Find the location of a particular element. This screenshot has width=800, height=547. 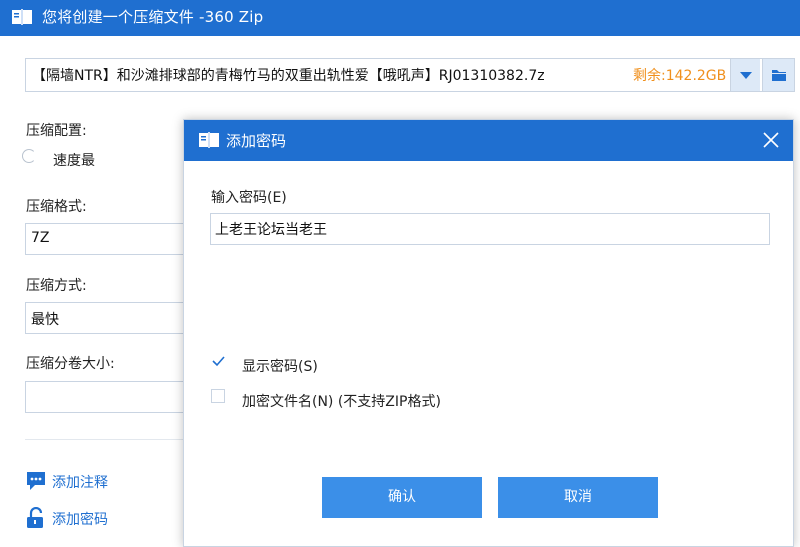

folder-icon is located at coordinates (779, 75).